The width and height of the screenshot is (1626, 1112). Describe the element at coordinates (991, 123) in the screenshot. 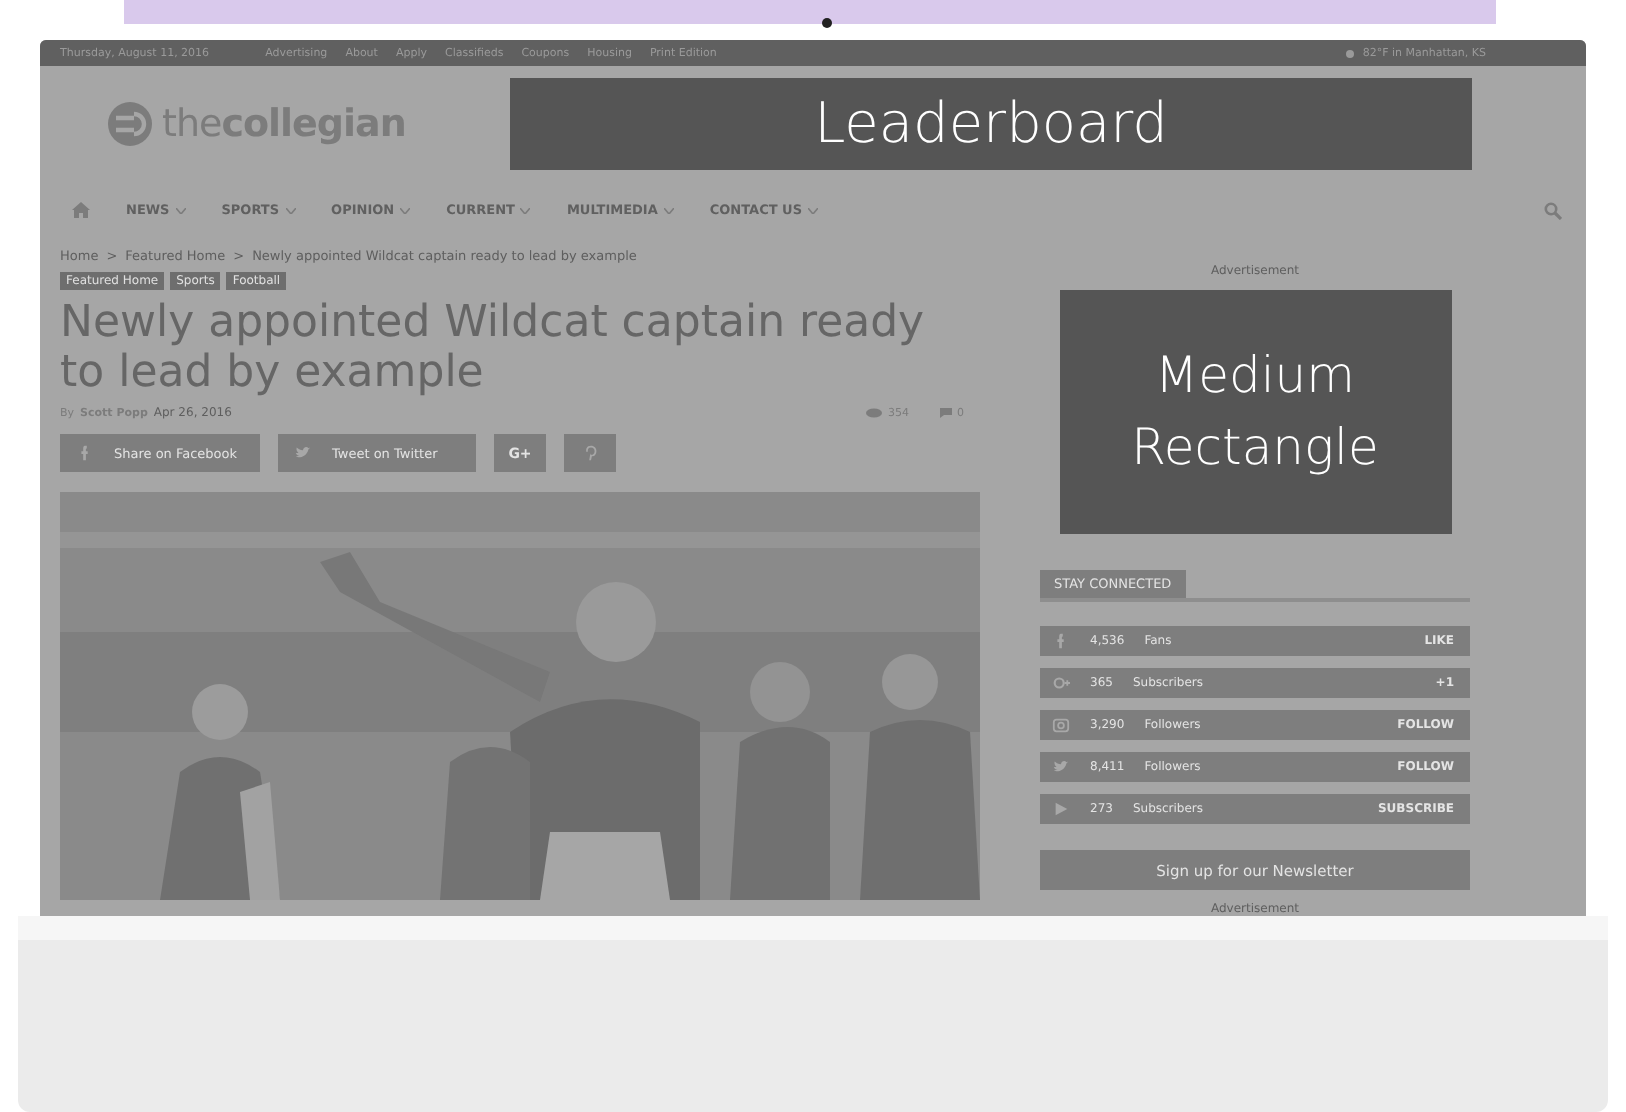

I see `leaderboard-ad: Leaderboard` at that location.